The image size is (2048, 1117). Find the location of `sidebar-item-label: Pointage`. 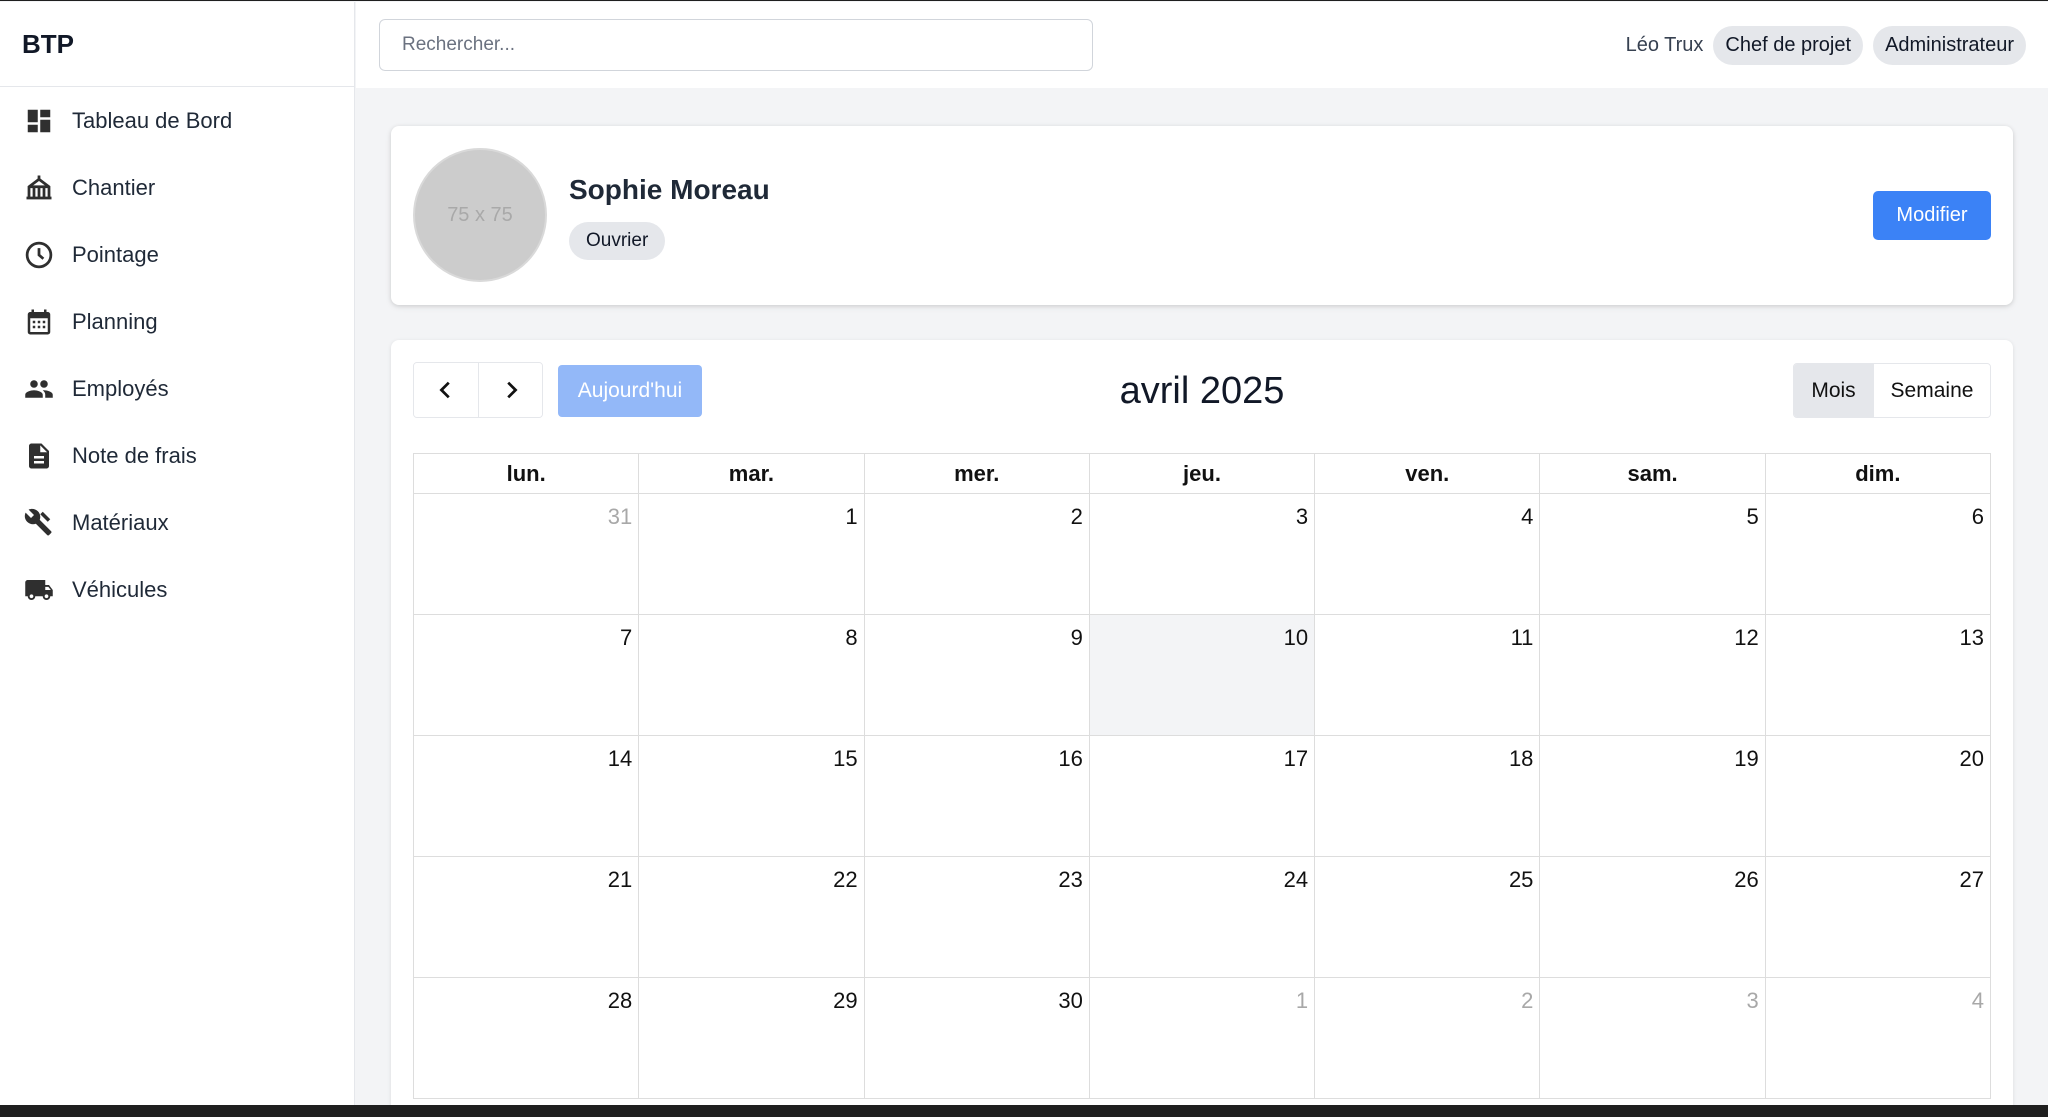

sidebar-item-label: Pointage is located at coordinates (115, 254).